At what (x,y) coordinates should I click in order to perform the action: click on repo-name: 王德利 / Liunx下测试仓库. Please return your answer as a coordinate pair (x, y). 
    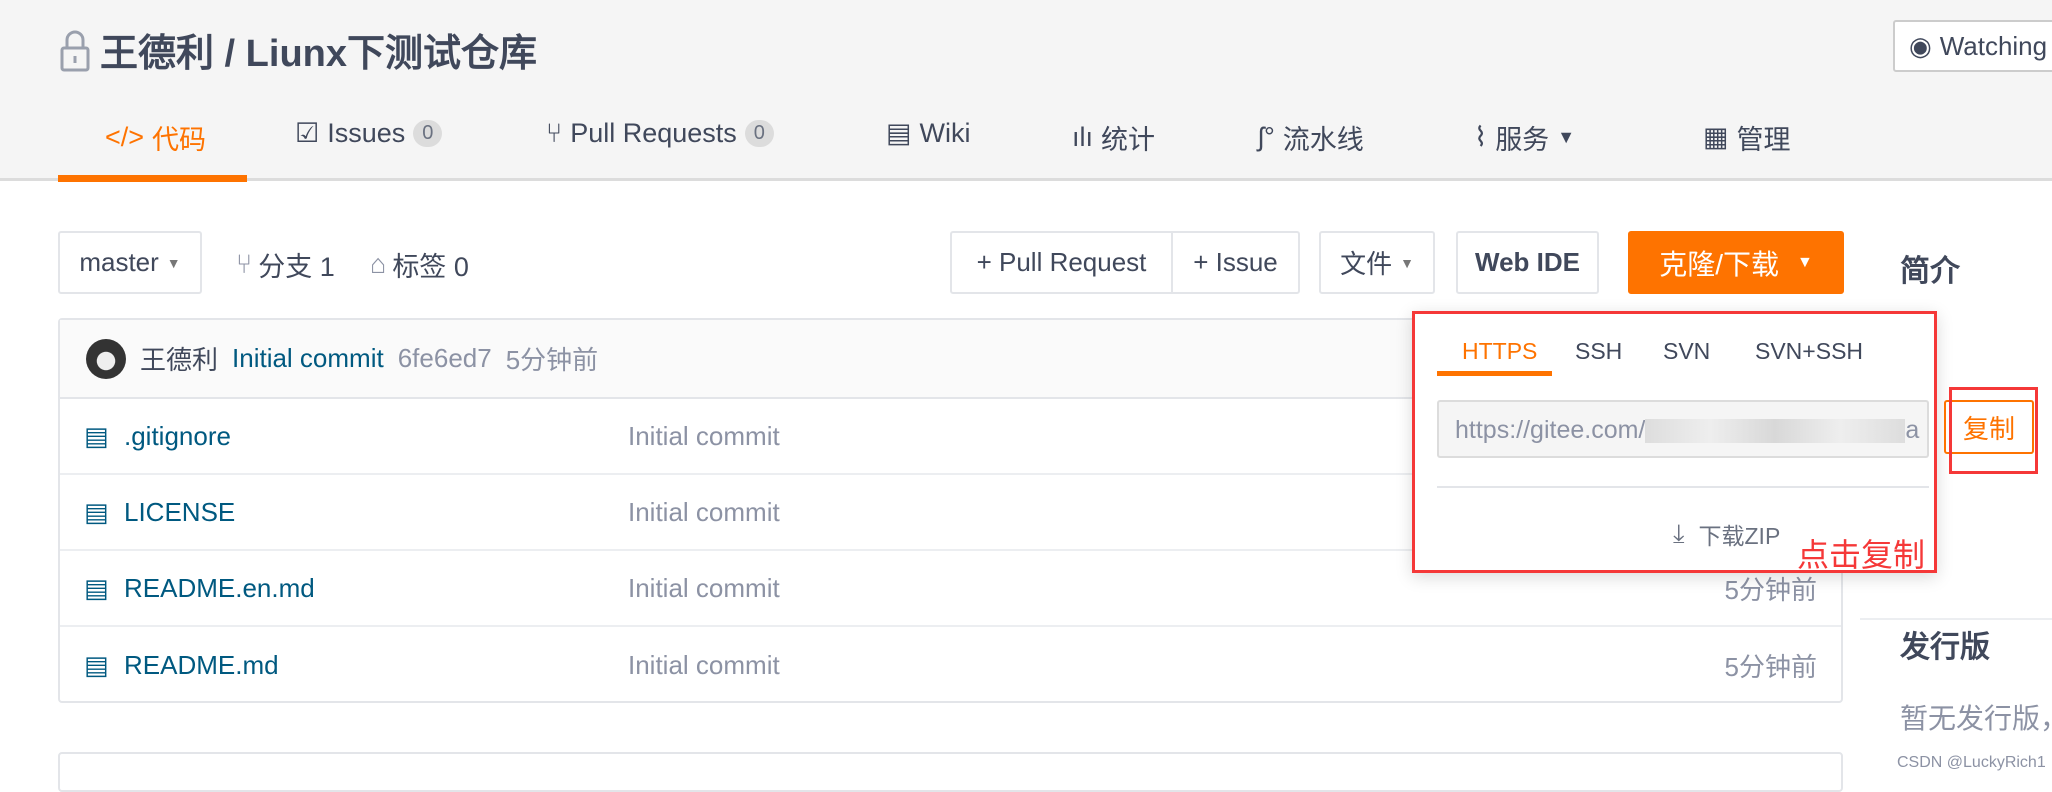
    Looking at the image, I should click on (318, 49).